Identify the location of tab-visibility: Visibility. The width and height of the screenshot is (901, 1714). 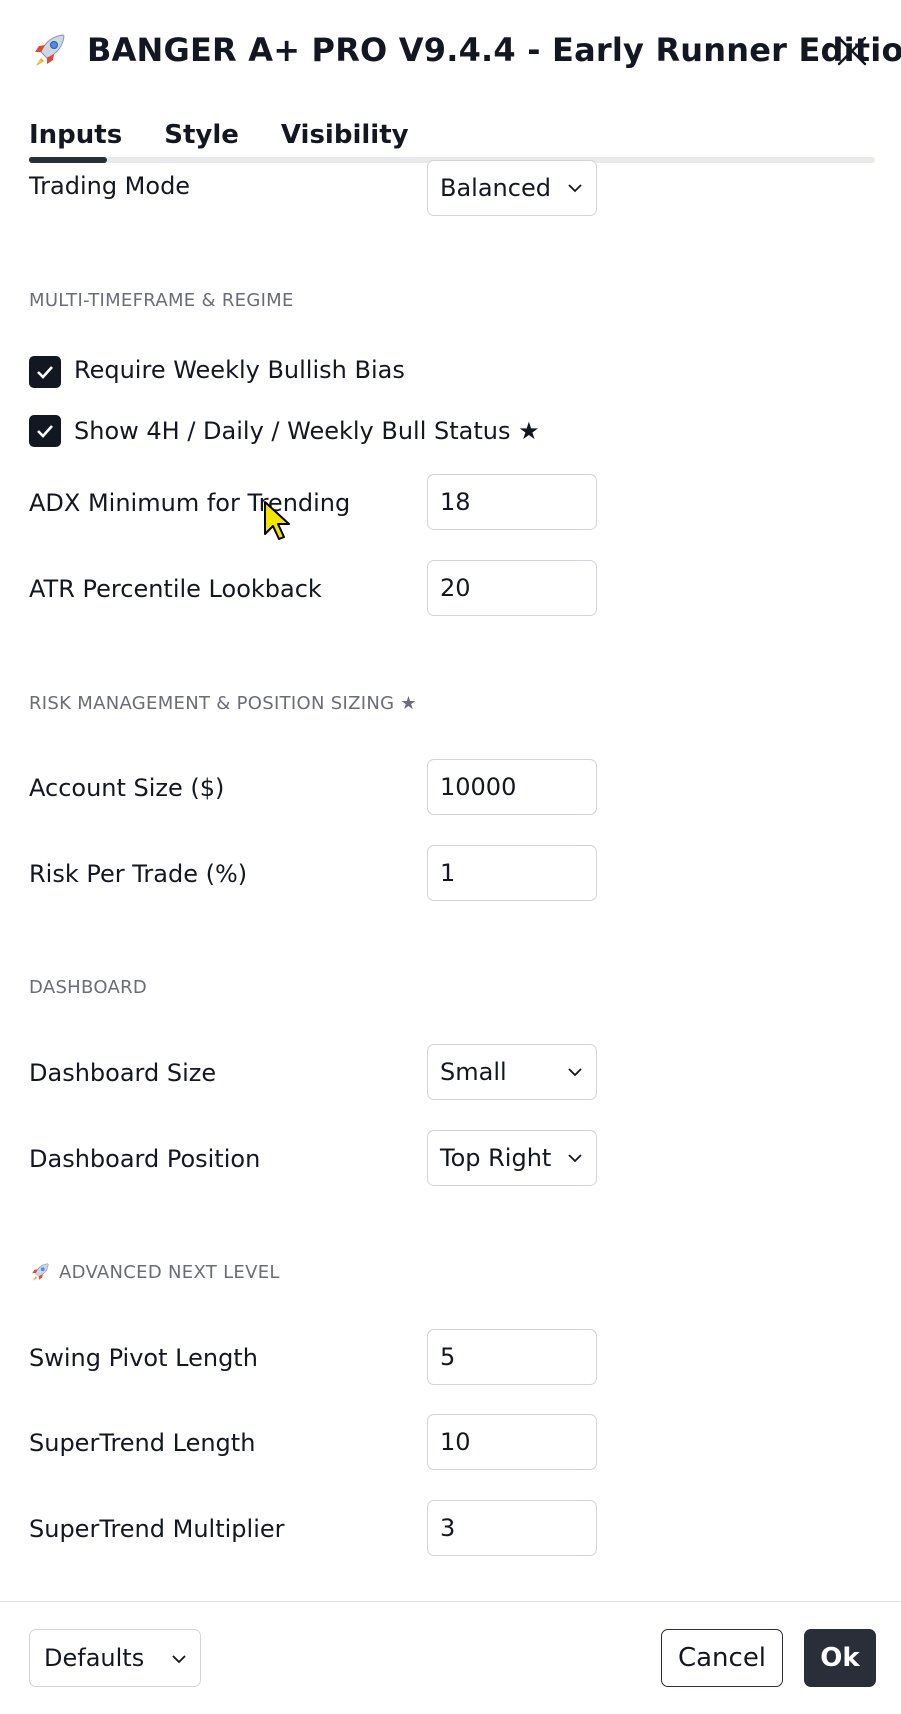
(345, 140).